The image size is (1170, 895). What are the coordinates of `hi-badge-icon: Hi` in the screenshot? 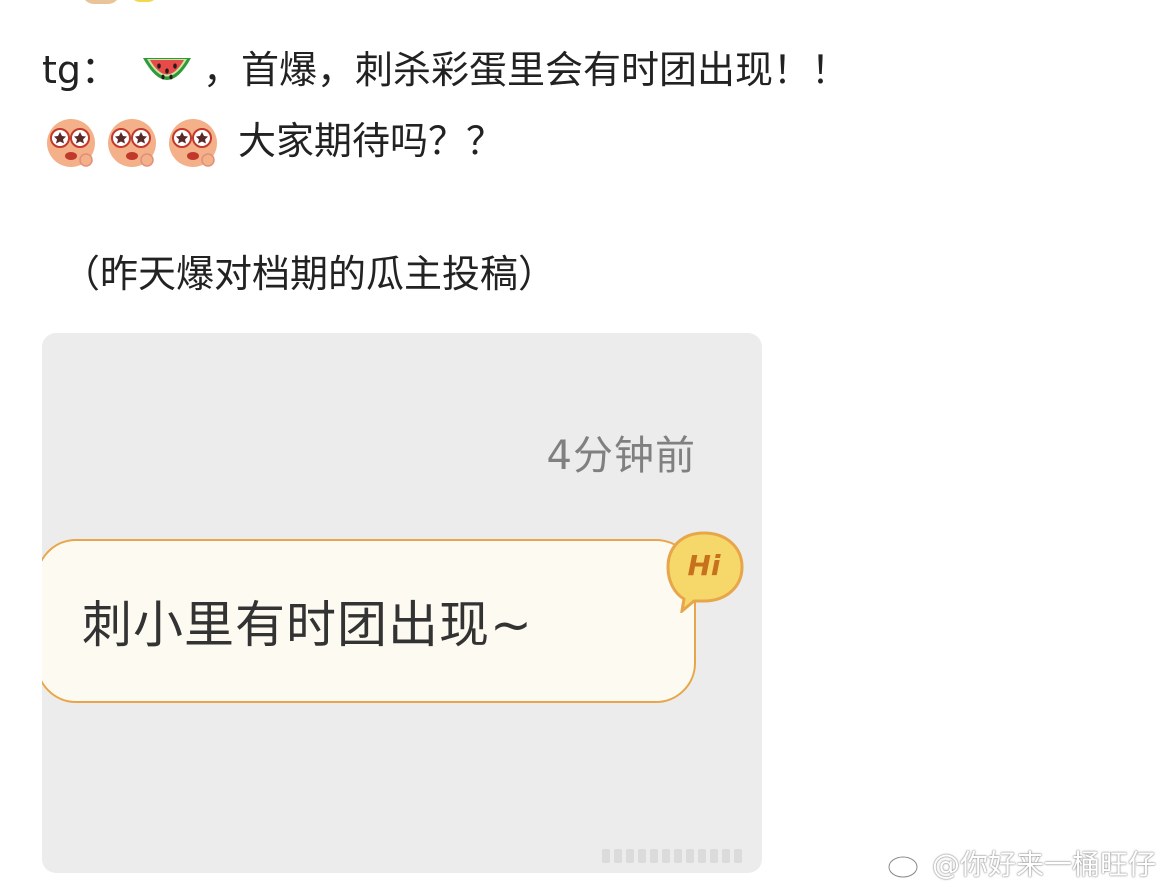 It's located at (706, 571).